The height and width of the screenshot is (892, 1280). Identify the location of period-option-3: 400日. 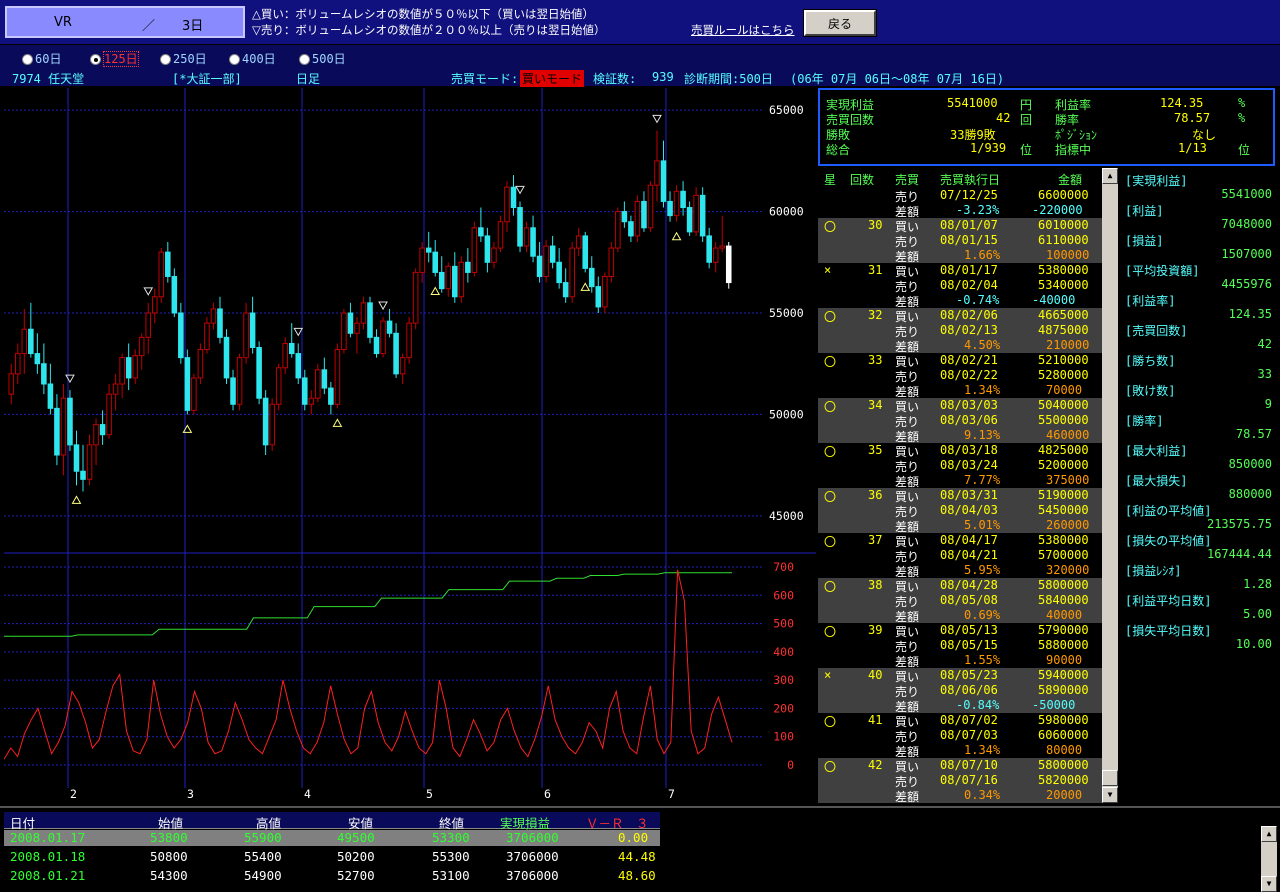
(252, 58).